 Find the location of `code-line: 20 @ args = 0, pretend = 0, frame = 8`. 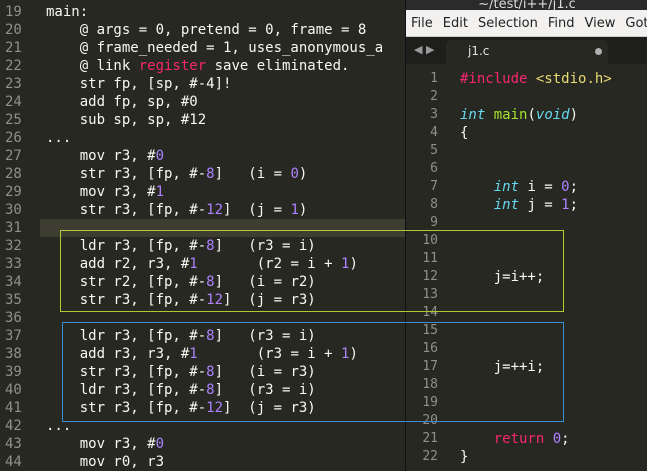

code-line: 20 @ args = 0, pretend = 0, frame = 8 is located at coordinates (205, 30).